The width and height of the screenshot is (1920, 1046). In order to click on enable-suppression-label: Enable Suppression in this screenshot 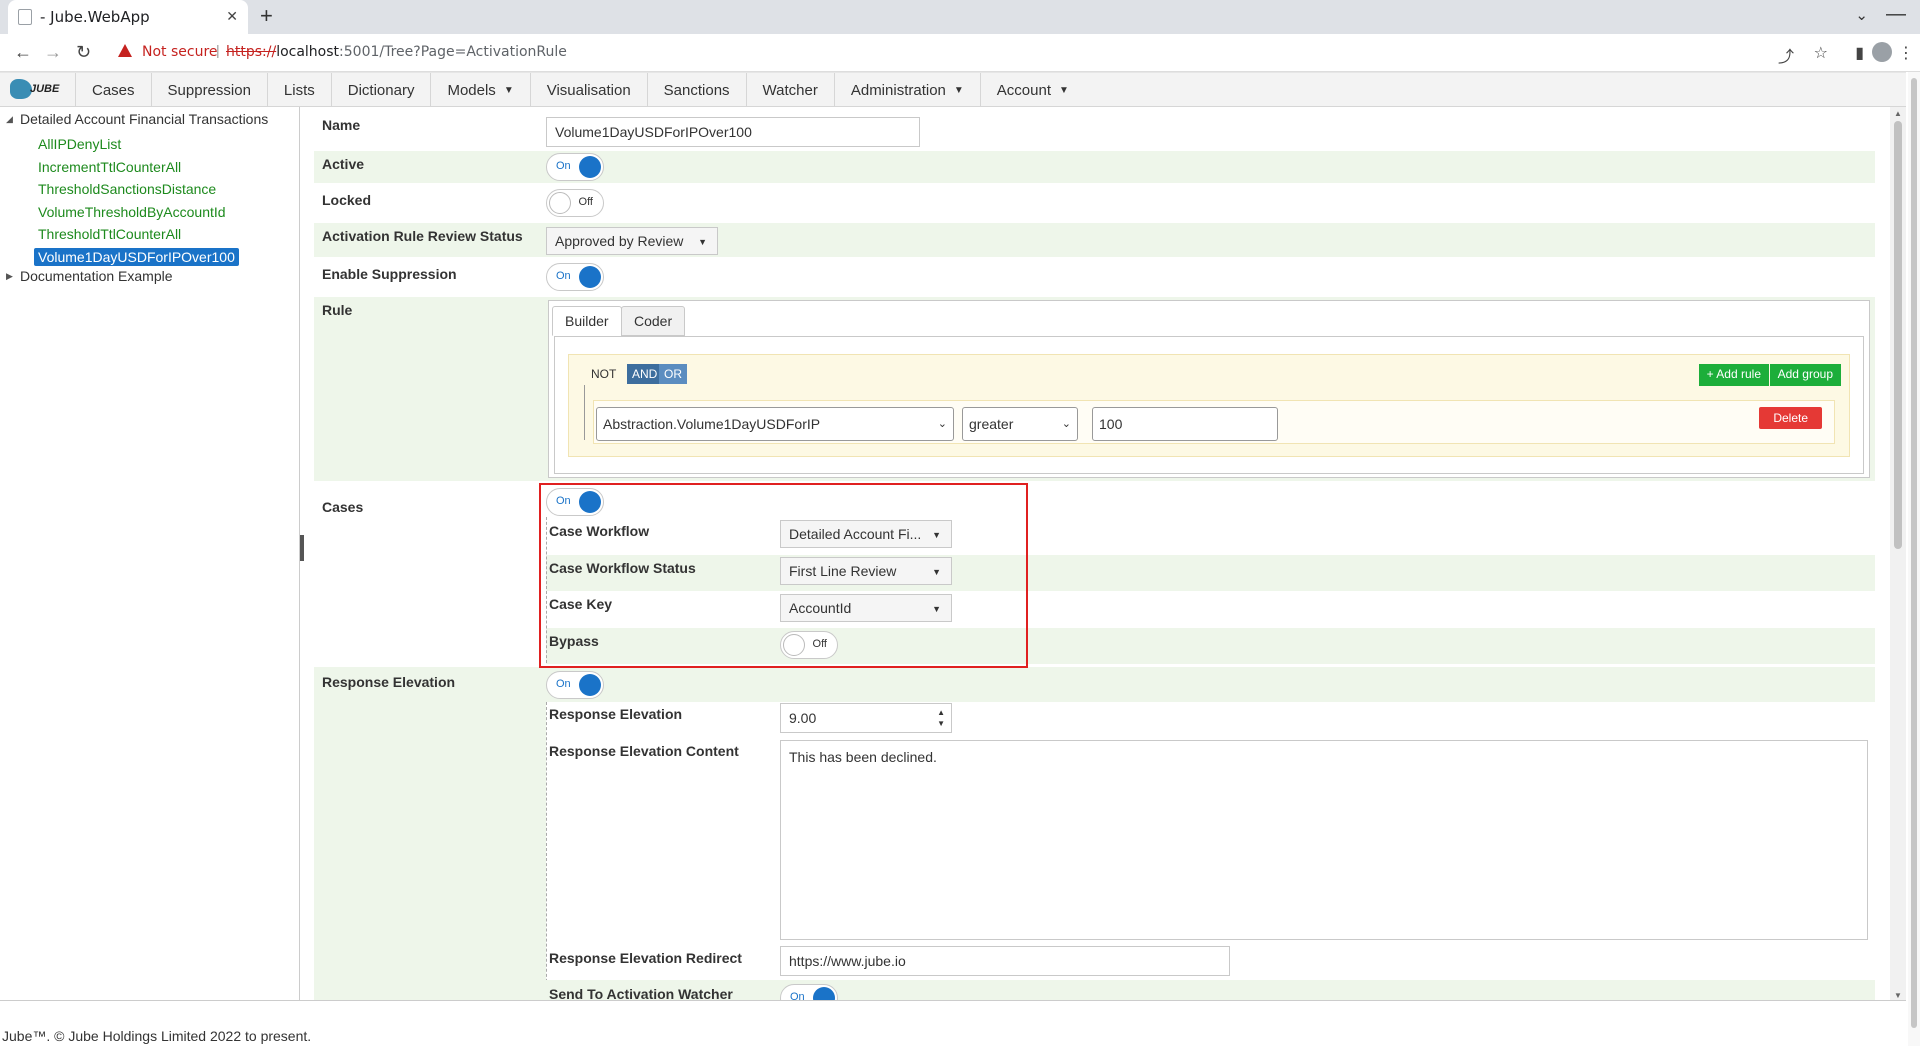, I will do `click(389, 274)`.